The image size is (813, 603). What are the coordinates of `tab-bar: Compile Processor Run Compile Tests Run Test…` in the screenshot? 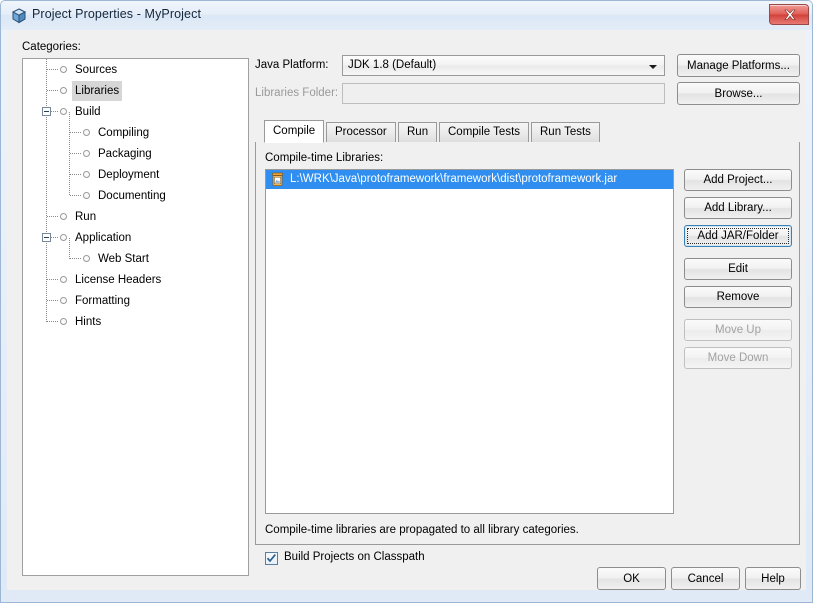 It's located at (527, 131).